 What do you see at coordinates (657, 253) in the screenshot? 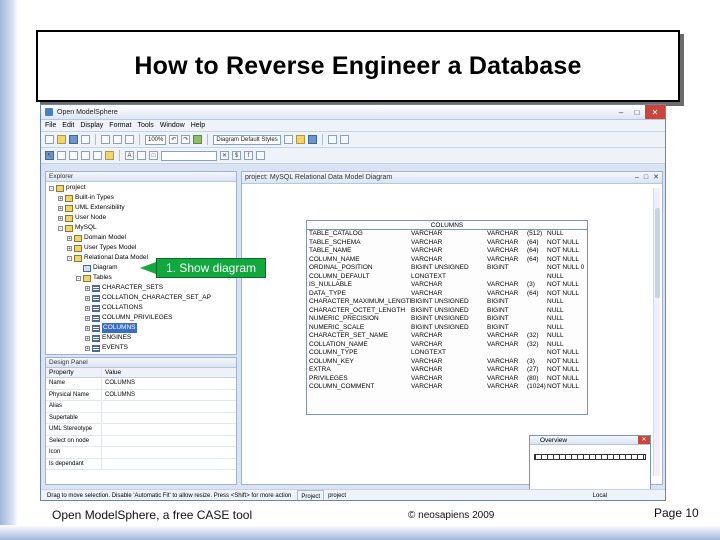
I see `scrollbar-thumb` at bounding box center [657, 253].